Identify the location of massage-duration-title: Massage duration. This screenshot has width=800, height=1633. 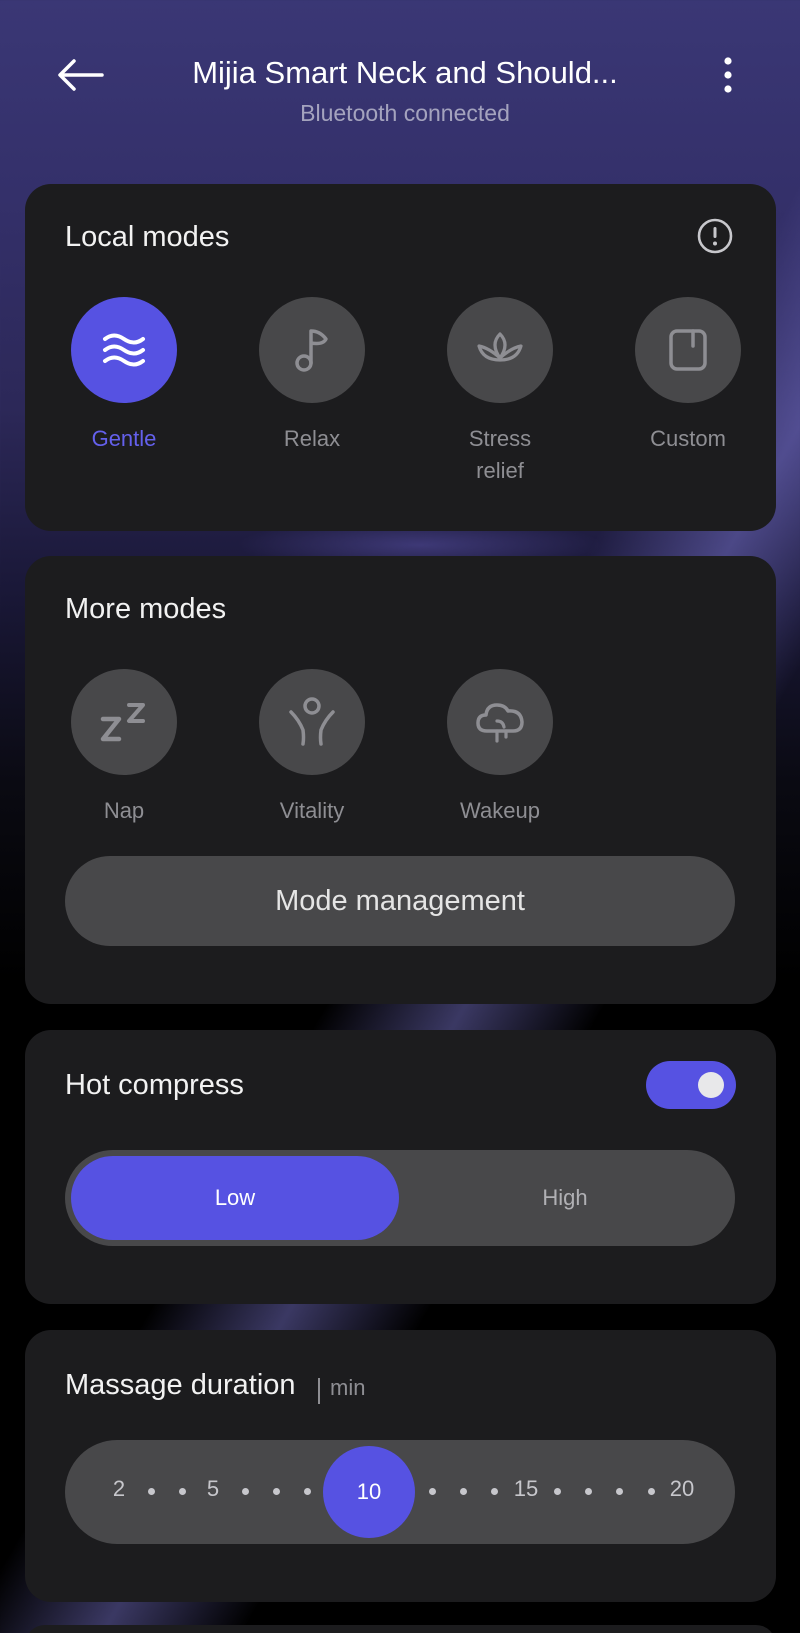
(180, 1385).